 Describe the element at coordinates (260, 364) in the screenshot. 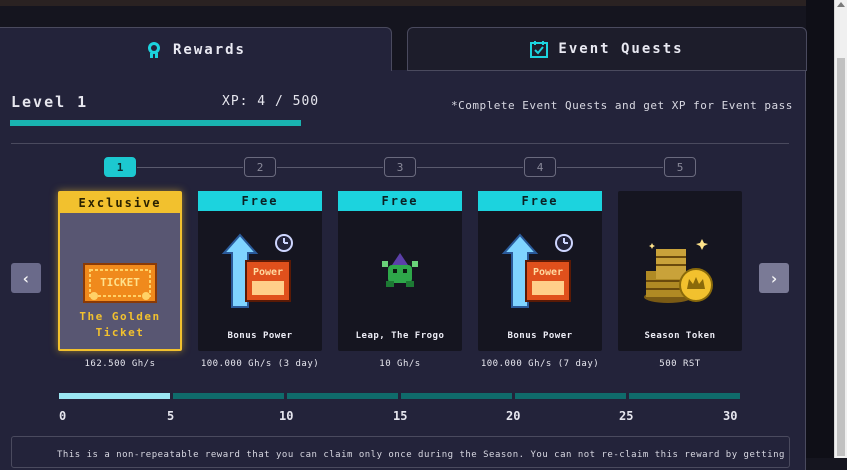

I see `reward-value: 100.000 Gh/s (3 day)` at that location.